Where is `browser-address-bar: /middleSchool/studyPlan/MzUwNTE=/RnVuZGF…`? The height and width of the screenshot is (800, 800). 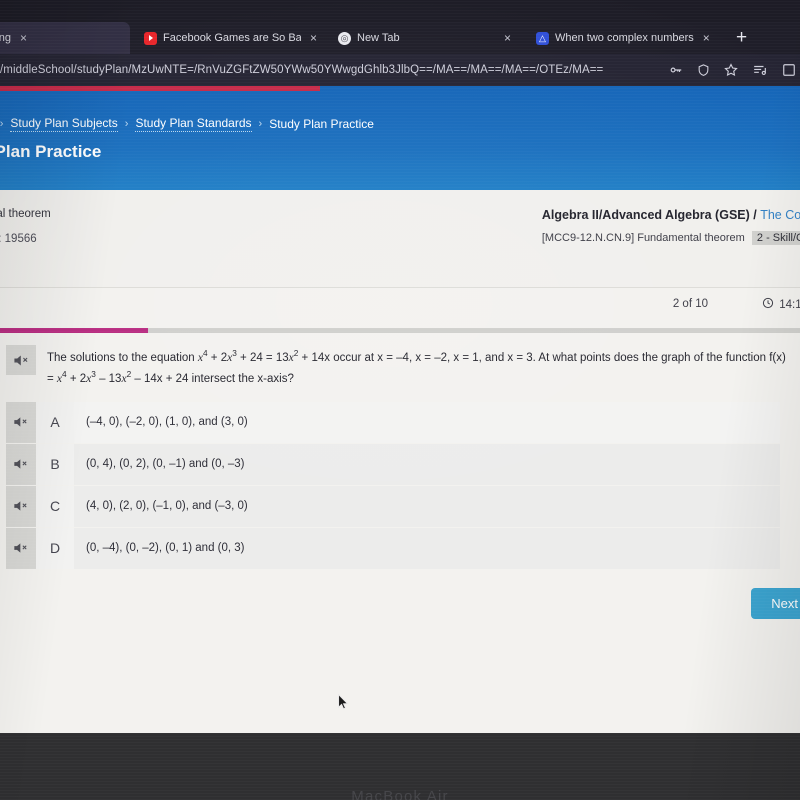
browser-address-bar: /middleSchool/studyPlan/MzUwNTE=/RnVuZGF… is located at coordinates (400, 70).